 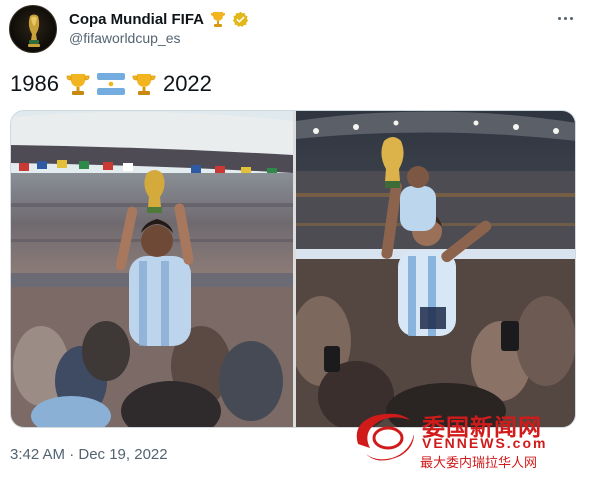 I want to click on more-options-icon, so click(x=565, y=18).